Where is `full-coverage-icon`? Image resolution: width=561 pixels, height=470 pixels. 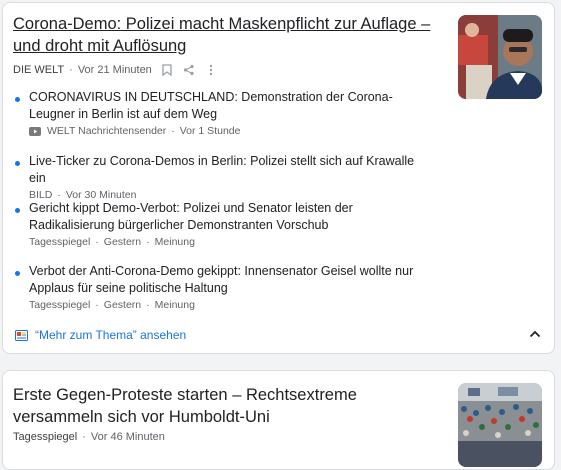 full-coverage-icon is located at coordinates (21, 335).